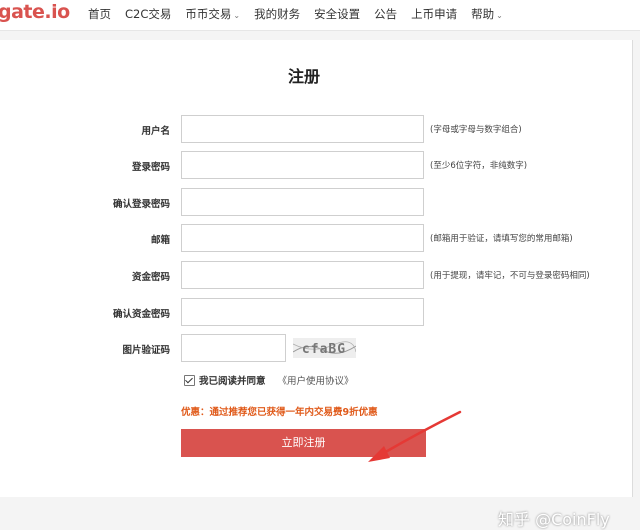 This screenshot has height=530, width=640. What do you see at coordinates (302, 202) in the screenshot?
I see `confirm-password-input` at bounding box center [302, 202].